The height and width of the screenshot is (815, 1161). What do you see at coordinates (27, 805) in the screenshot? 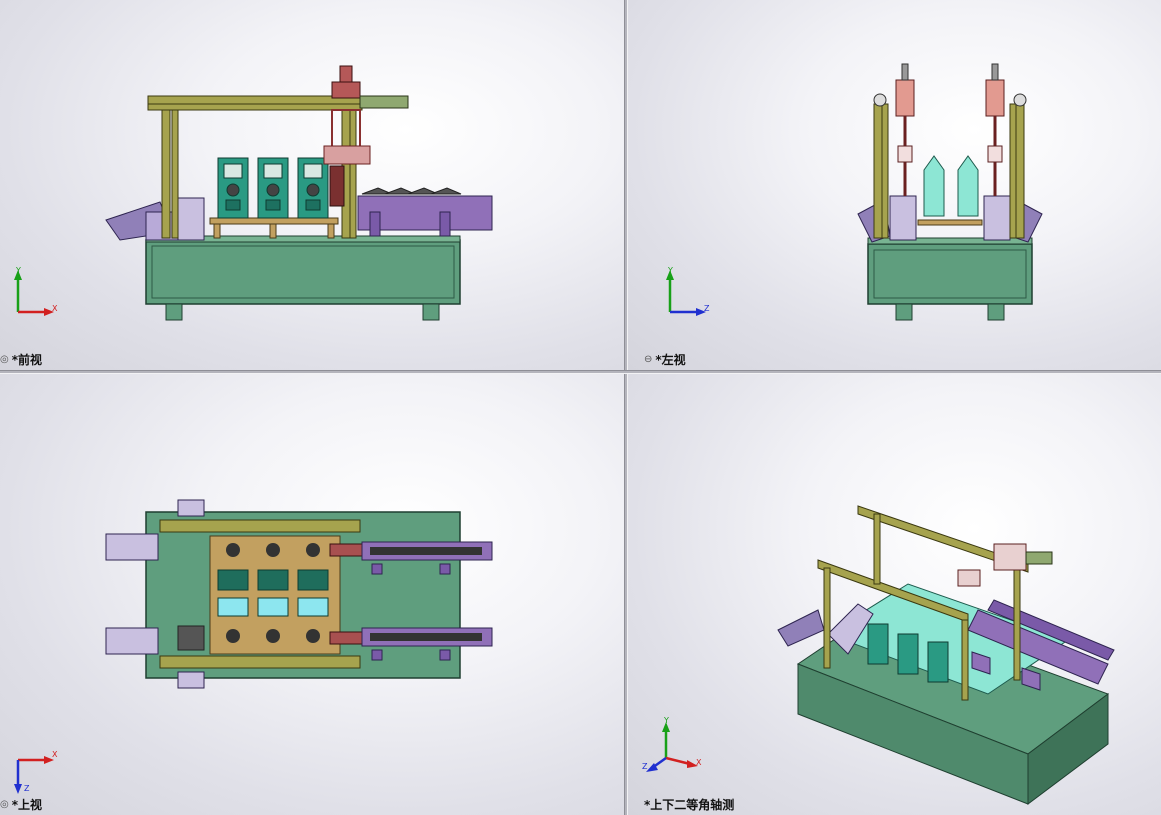
I see `view-name: *上视` at bounding box center [27, 805].